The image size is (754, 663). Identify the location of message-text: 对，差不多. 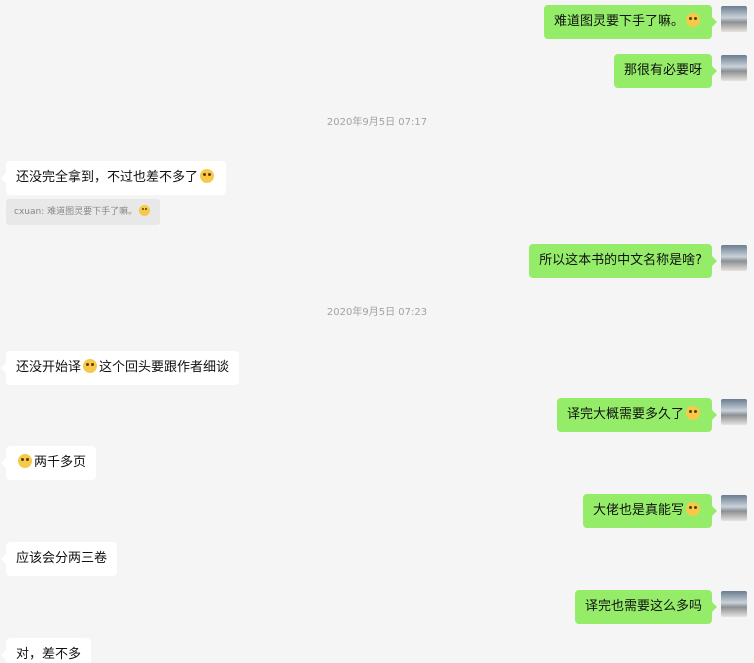
(49, 654).